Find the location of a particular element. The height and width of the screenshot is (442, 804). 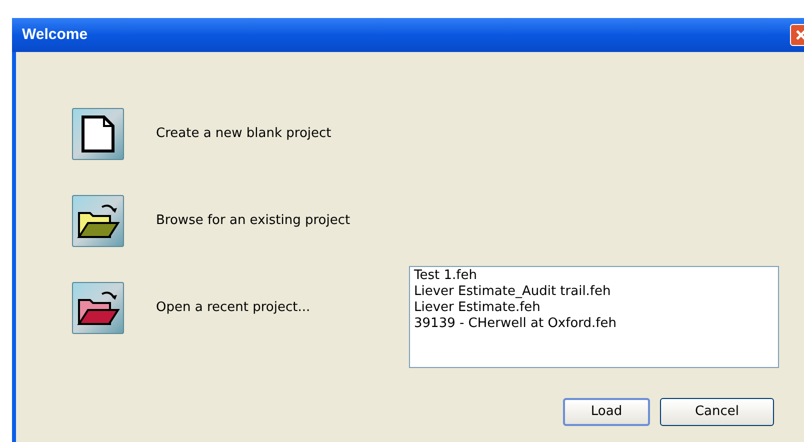

recent-file-item: 39139 - CHerwell at Oxford.feh is located at coordinates (594, 324).